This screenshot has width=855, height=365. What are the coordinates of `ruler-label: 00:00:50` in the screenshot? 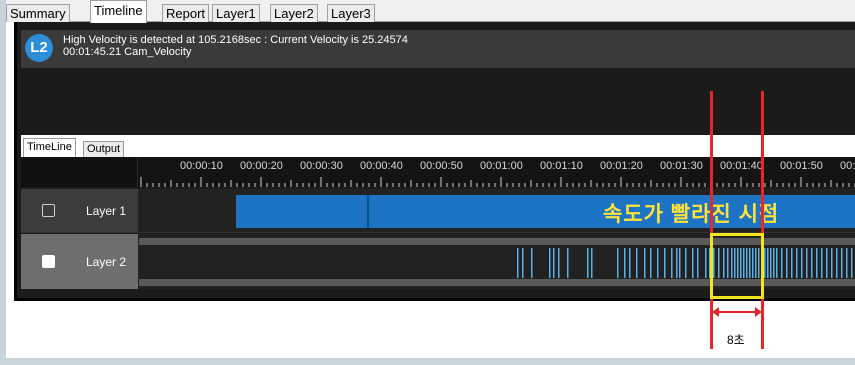 It's located at (441, 166).